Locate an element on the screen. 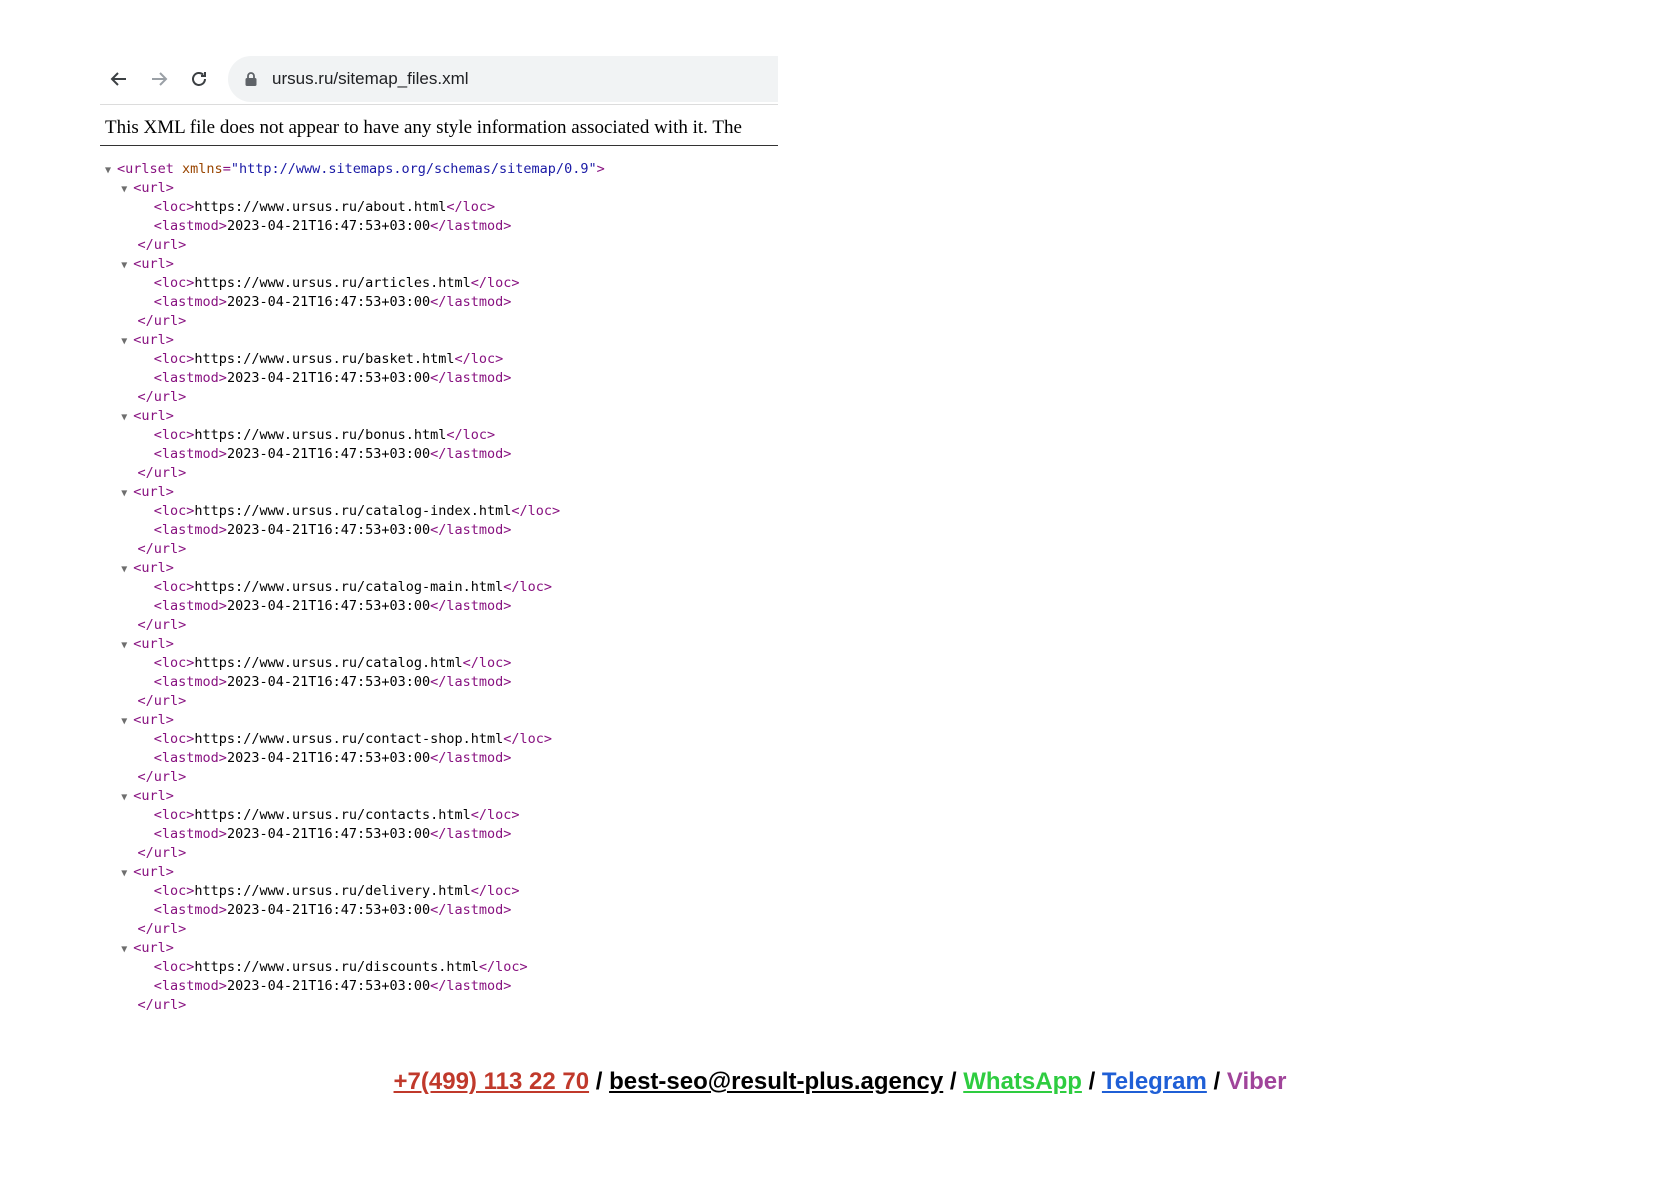 The width and height of the screenshot is (1680, 1188). loc-value: https://www.ursus.ru/catalog-index.html is located at coordinates (353, 511).